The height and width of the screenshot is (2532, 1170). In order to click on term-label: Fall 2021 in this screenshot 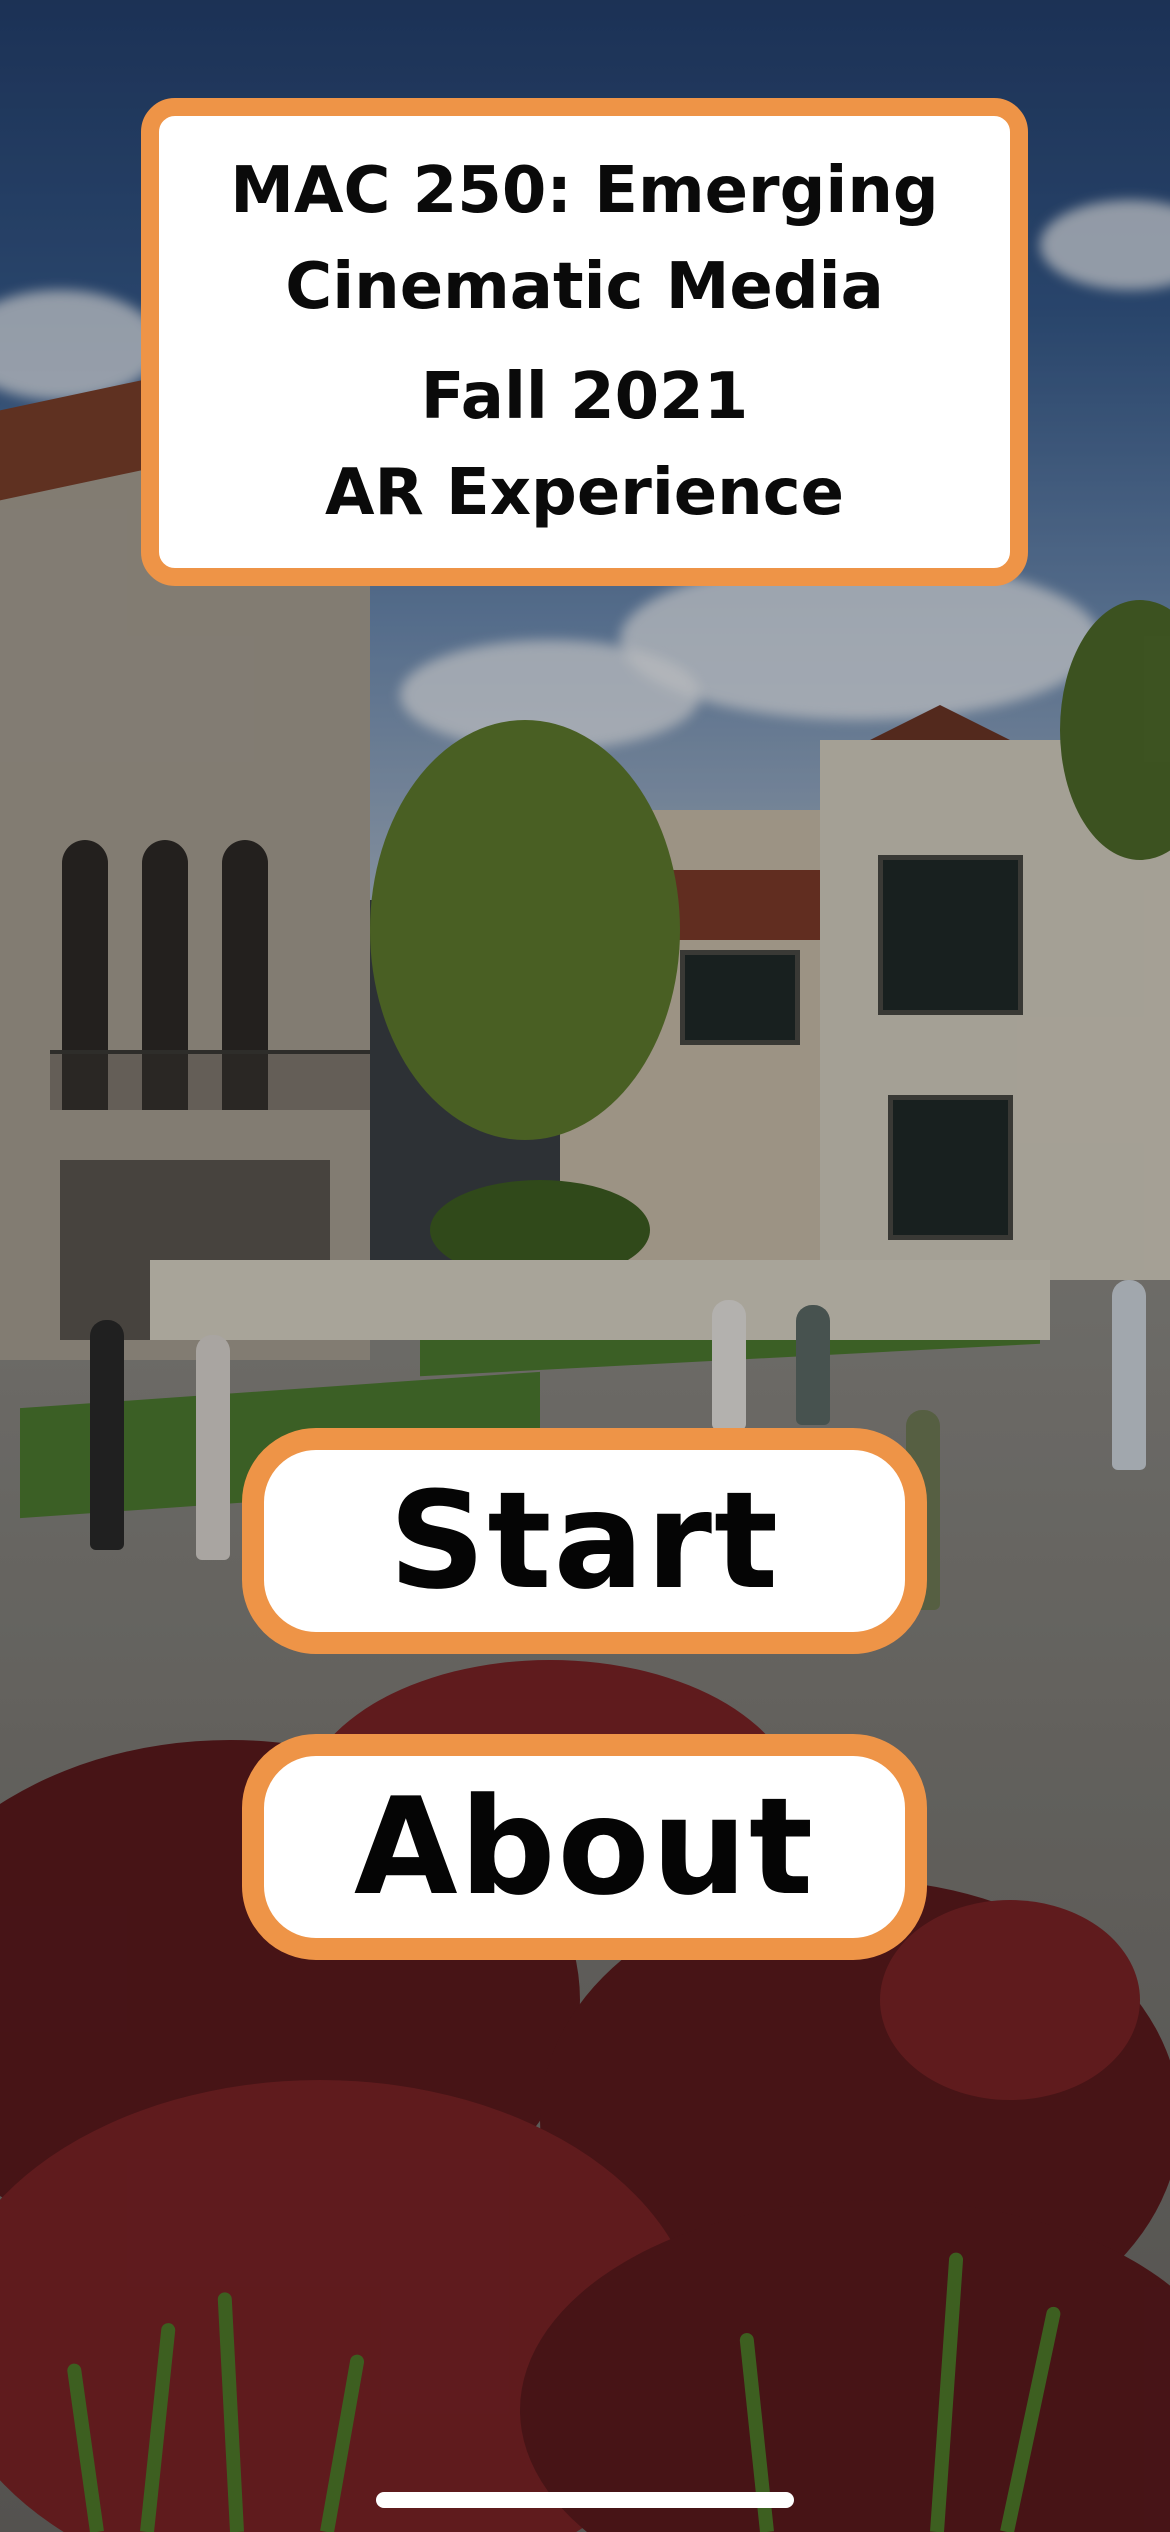, I will do `click(584, 397)`.